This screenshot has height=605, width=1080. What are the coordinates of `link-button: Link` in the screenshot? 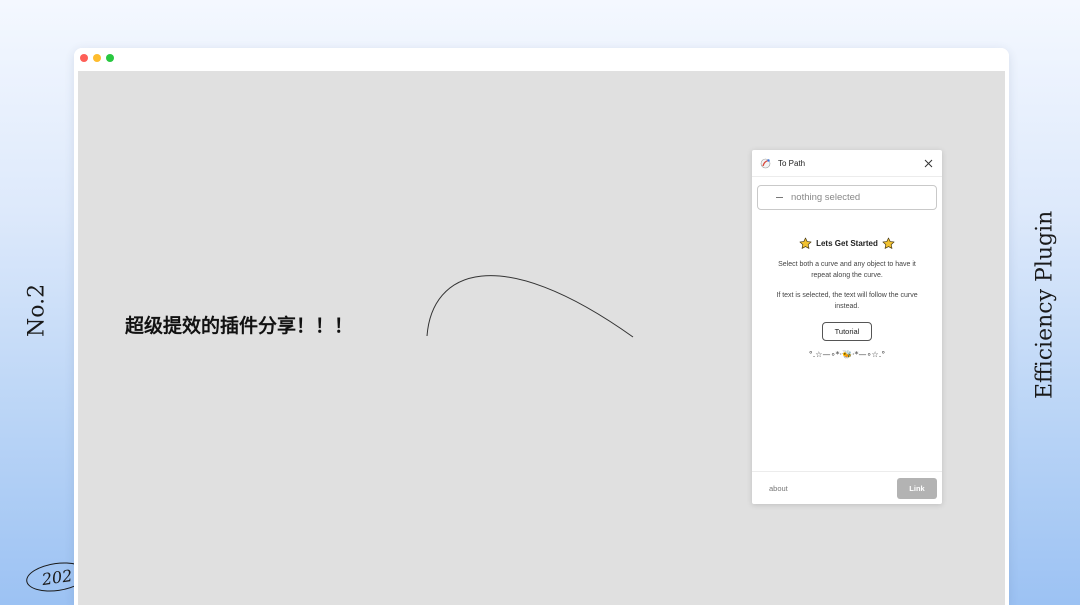 It's located at (917, 488).